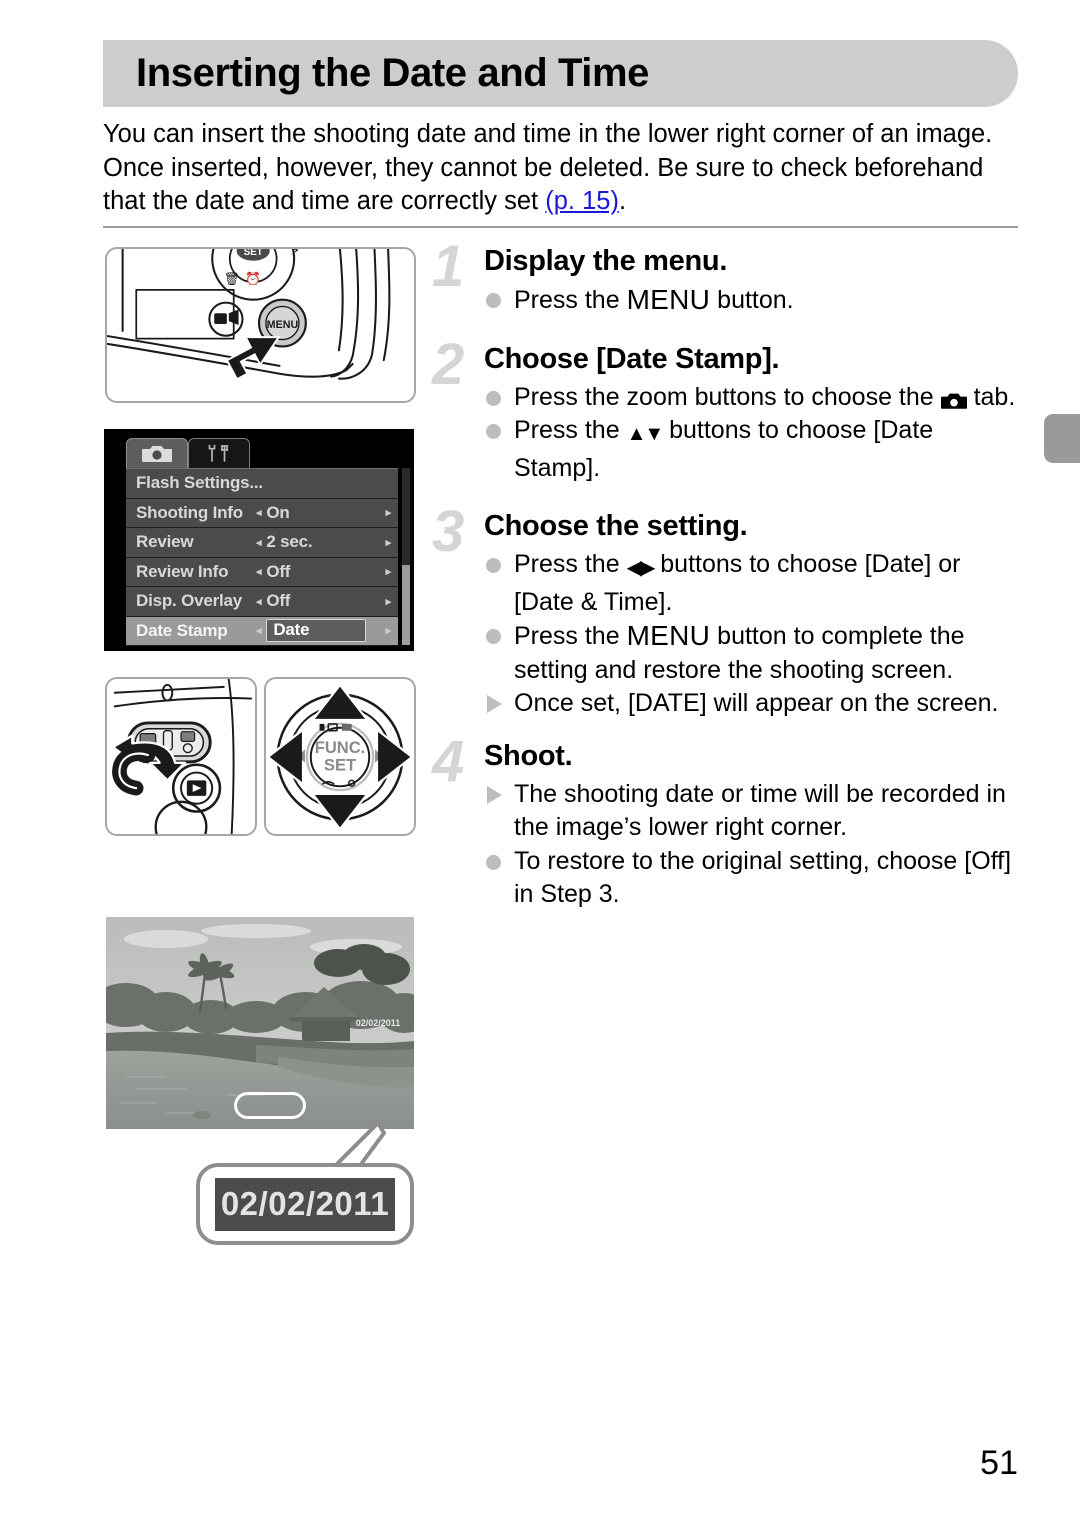 Image resolution: width=1080 pixels, height=1521 pixels. I want to click on step-number: 1, so click(448, 266).